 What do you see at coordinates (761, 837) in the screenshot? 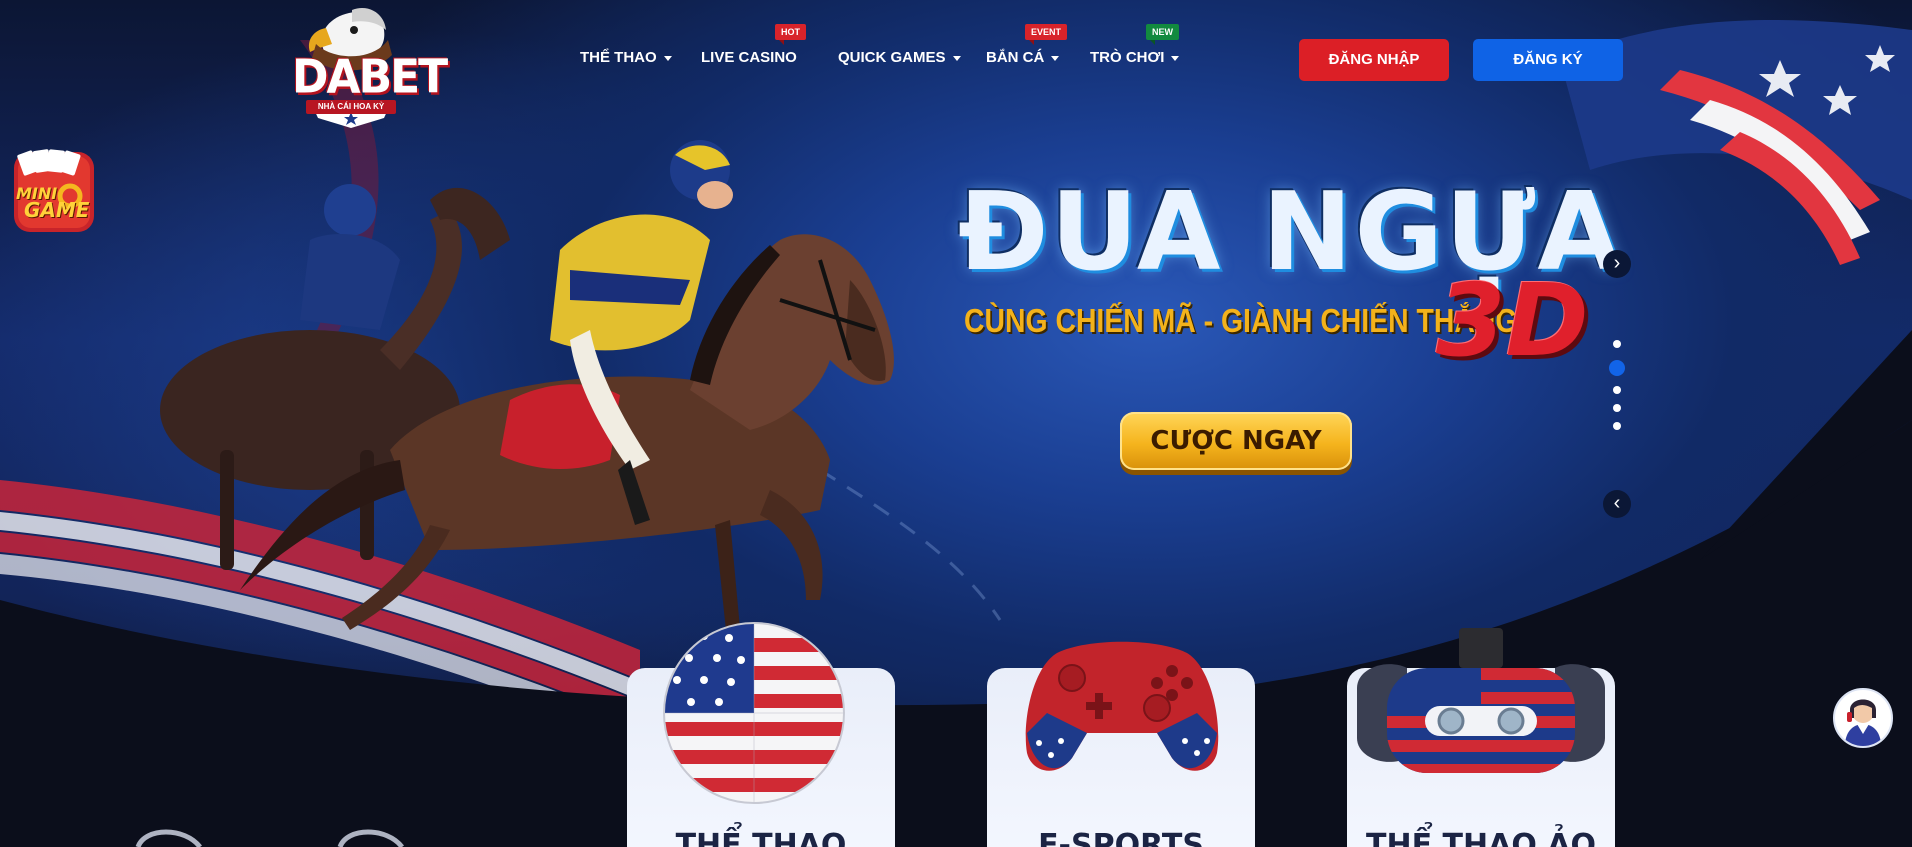
I see `category-label: THỂ THAO` at bounding box center [761, 837].